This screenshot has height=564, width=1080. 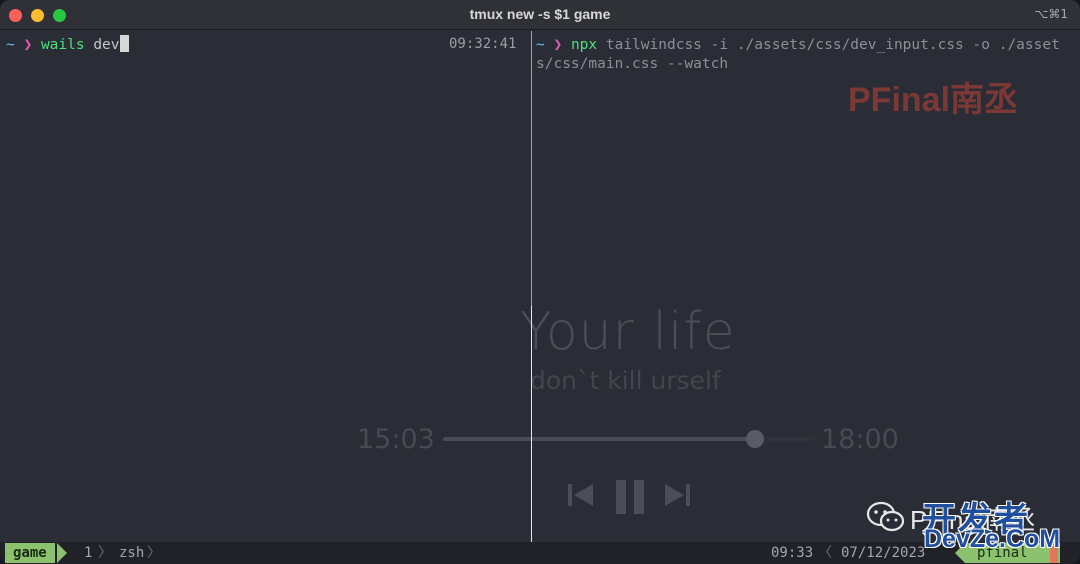 I want to click on window-index: 1, so click(x=88, y=553).